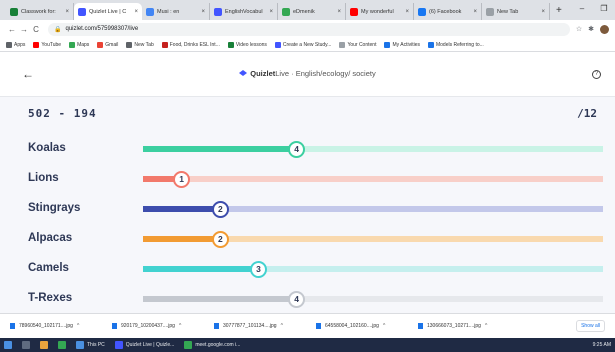 The height and width of the screenshot is (352, 615). Describe the element at coordinates (402, 44) in the screenshot. I see `bookmark-item: My Activities` at that location.